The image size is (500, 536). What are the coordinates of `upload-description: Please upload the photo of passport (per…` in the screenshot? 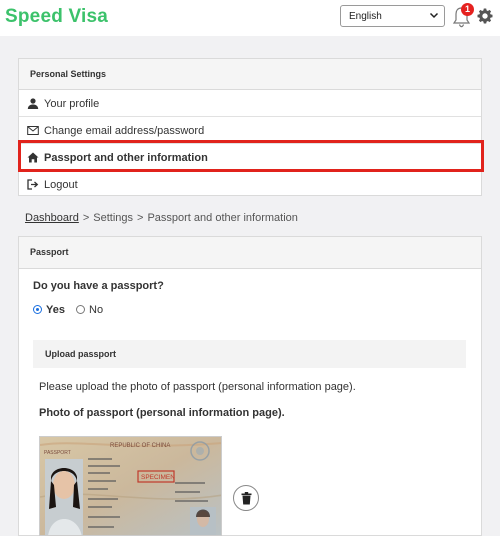 It's located at (197, 387).